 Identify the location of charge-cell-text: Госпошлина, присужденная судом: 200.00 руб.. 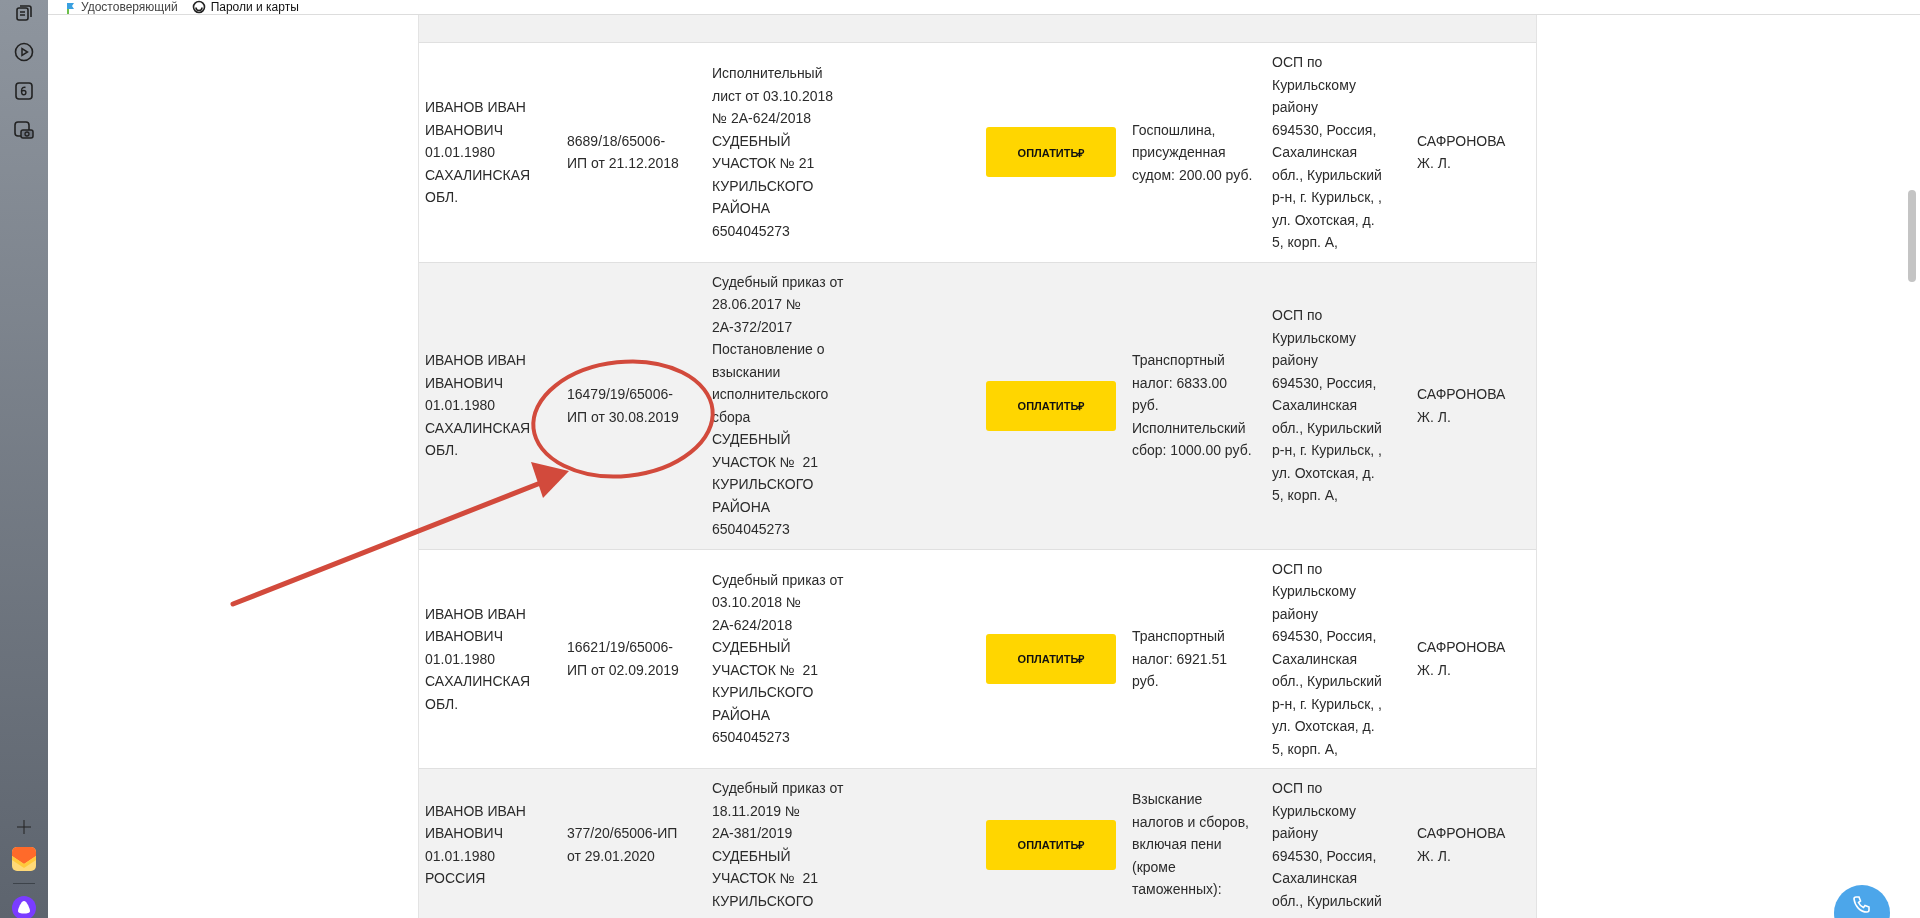
(1192, 152).